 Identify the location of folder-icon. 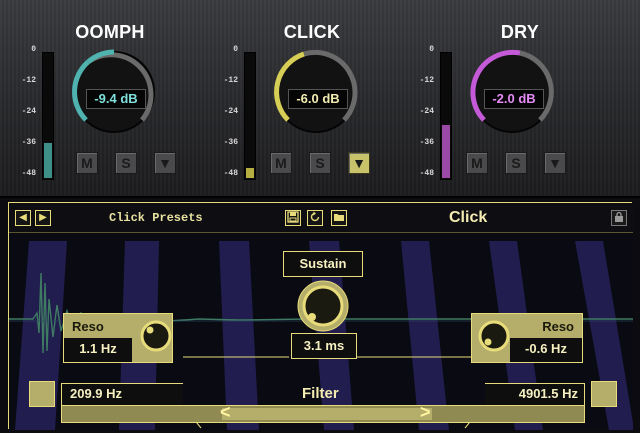
(339, 218).